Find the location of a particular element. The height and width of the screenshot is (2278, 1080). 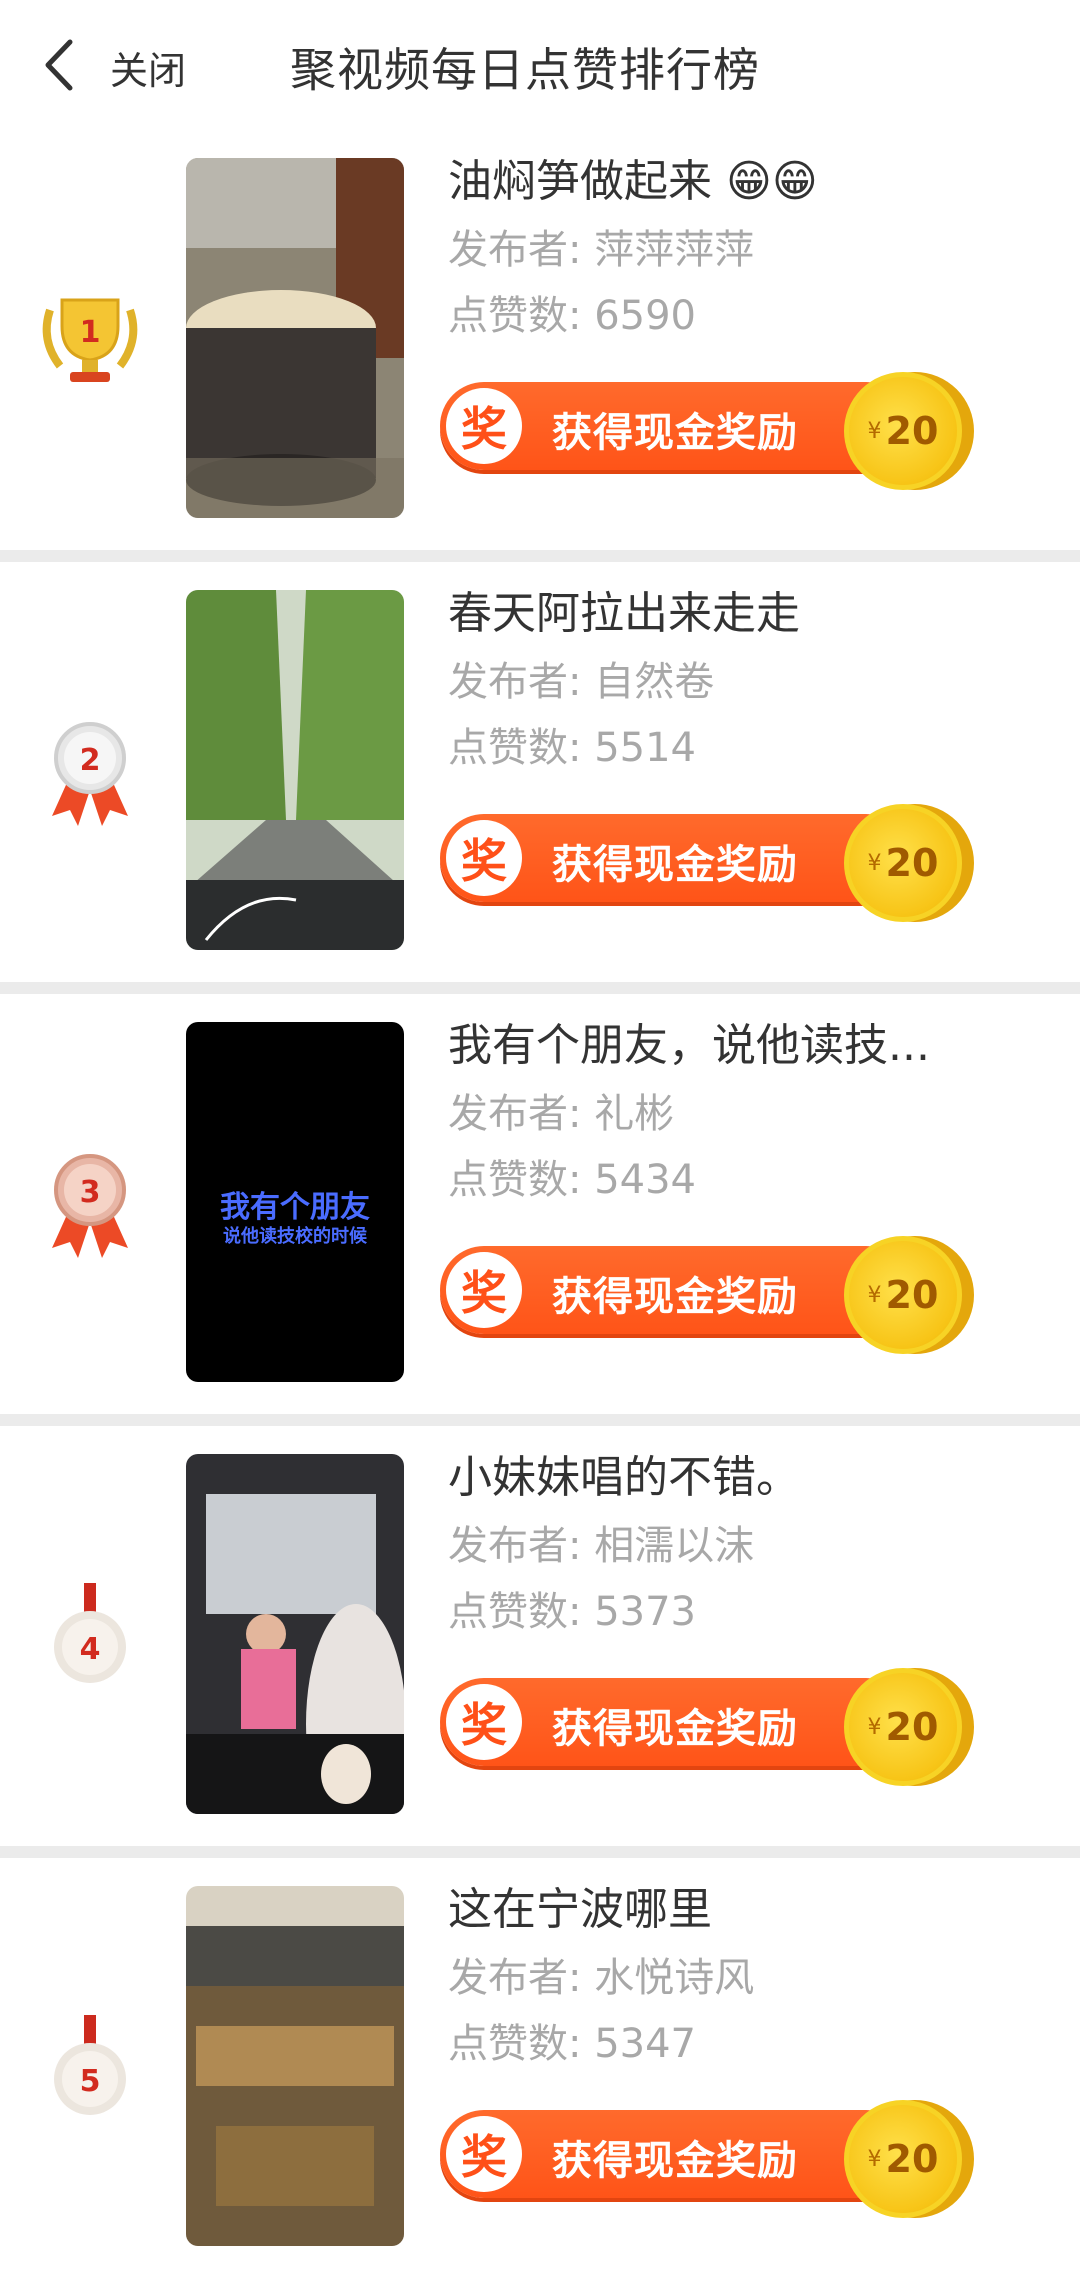

video-title: 油焖笋做起来 😁😁 is located at coordinates (748, 182).